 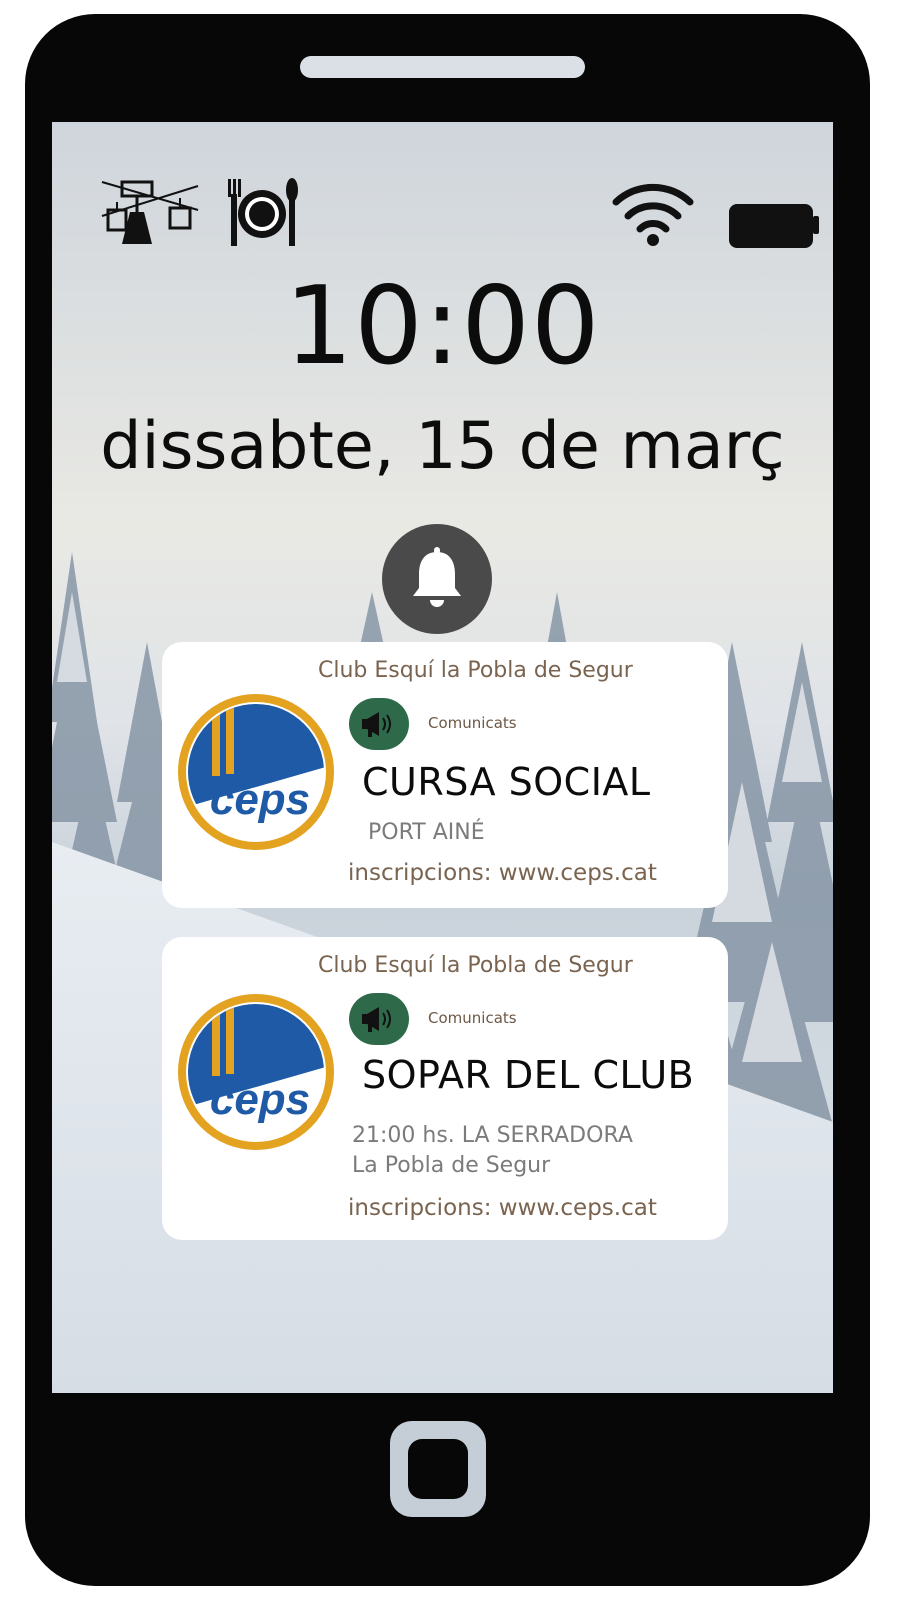 I want to click on battery-icon, so click(x=774, y=226).